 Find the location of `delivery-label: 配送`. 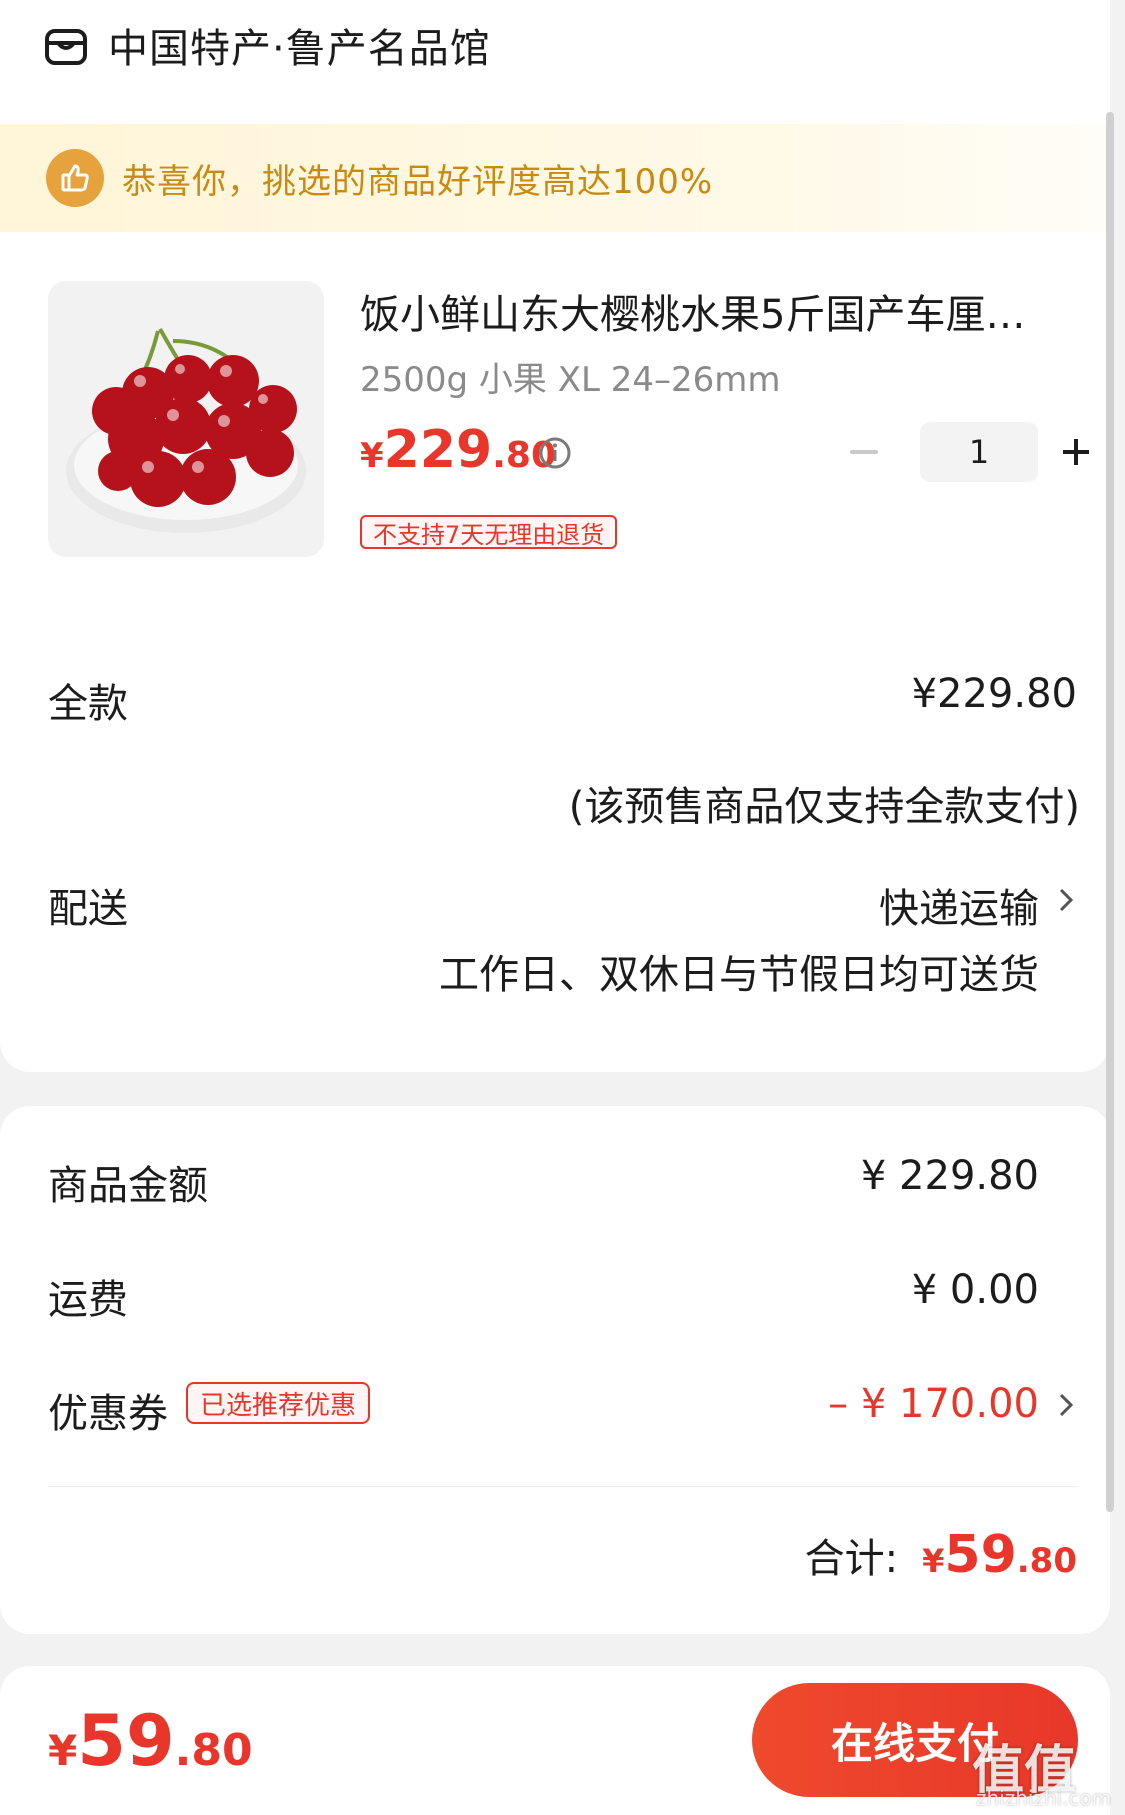

delivery-label: 配送 is located at coordinates (88, 909).